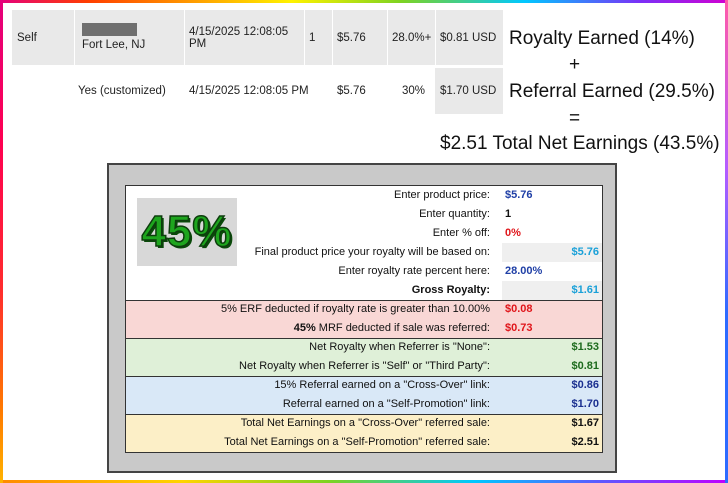  What do you see at coordinates (414, 91) in the screenshot?
I see `rate-cell: 30%` at bounding box center [414, 91].